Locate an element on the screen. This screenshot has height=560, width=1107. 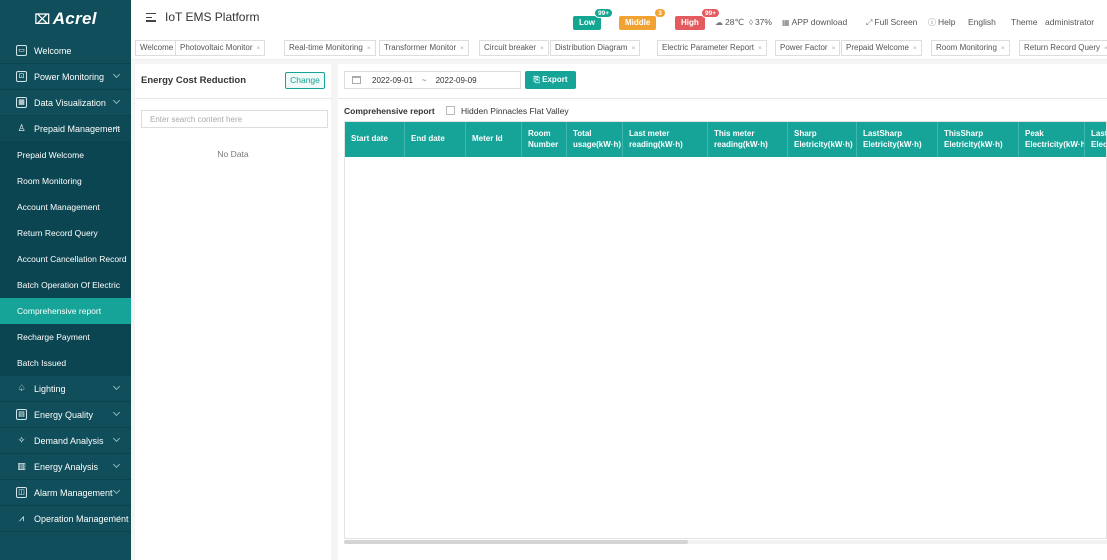
tab-label: Distribution Diagram is located at coordinates (591, 47).